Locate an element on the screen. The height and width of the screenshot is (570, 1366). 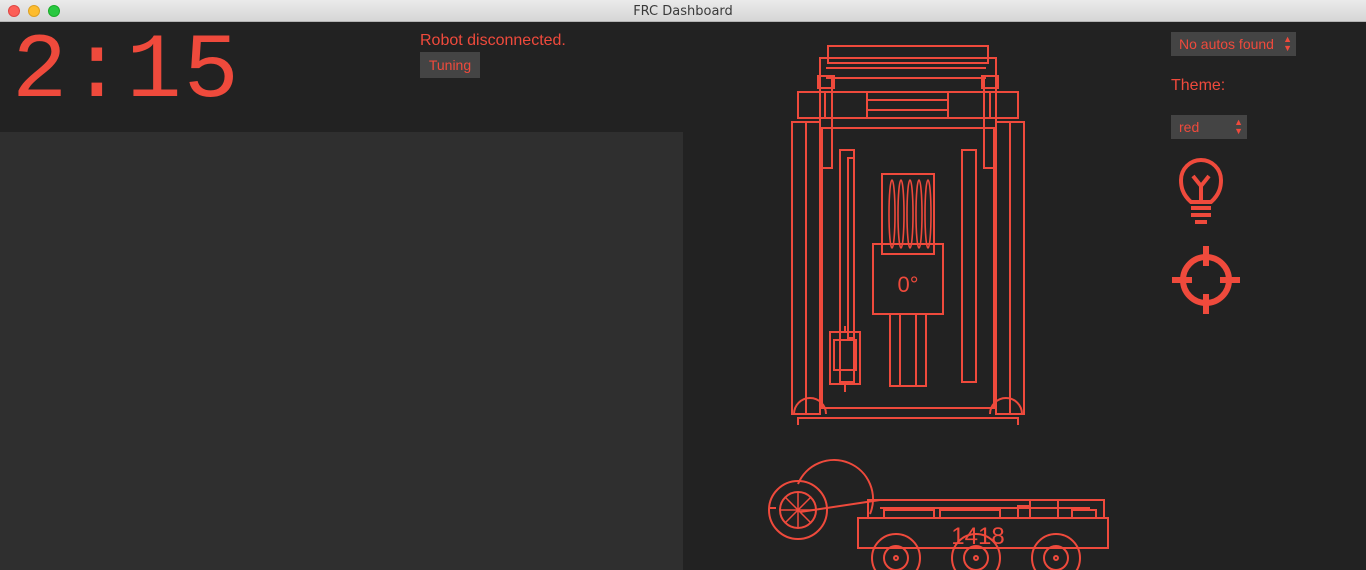
auto-select: No autos found ▲ ▼ is located at coordinates (1233, 44).